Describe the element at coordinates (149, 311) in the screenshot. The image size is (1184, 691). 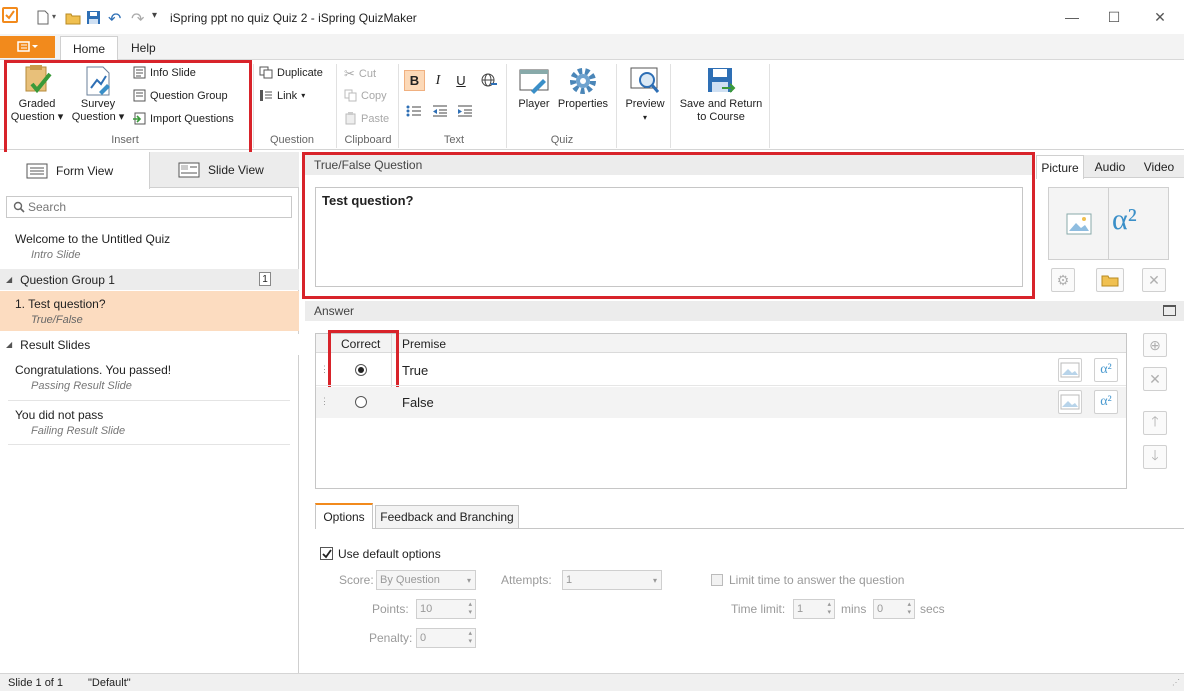
I see `list-item-question-1: 1. Test question? True/False` at that location.